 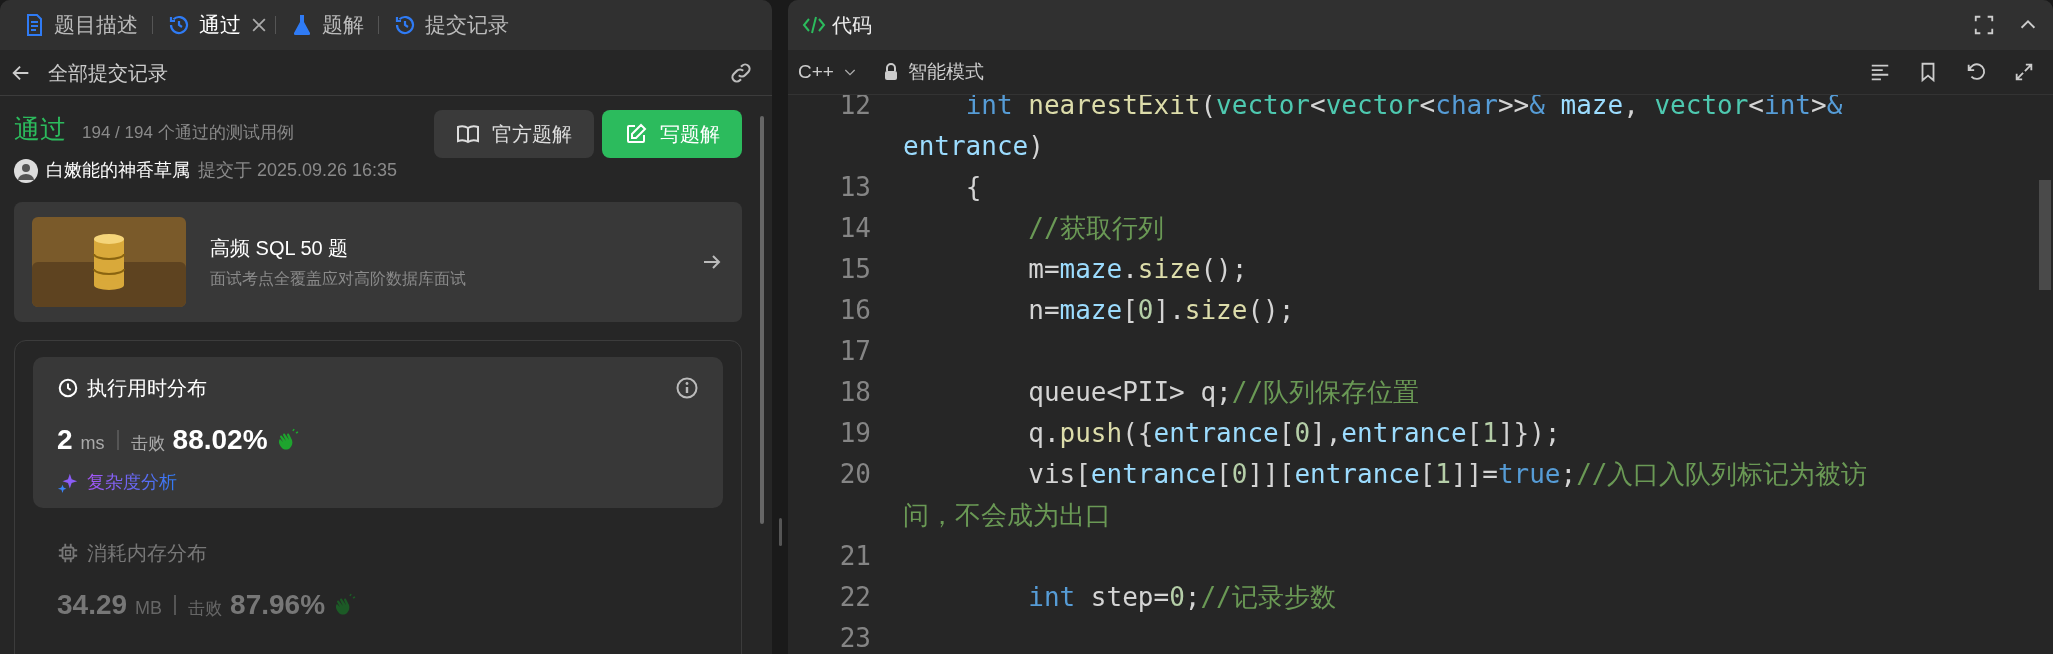 What do you see at coordinates (280, 248) in the screenshot?
I see `promo-title: 高频 SQL 50 题` at bounding box center [280, 248].